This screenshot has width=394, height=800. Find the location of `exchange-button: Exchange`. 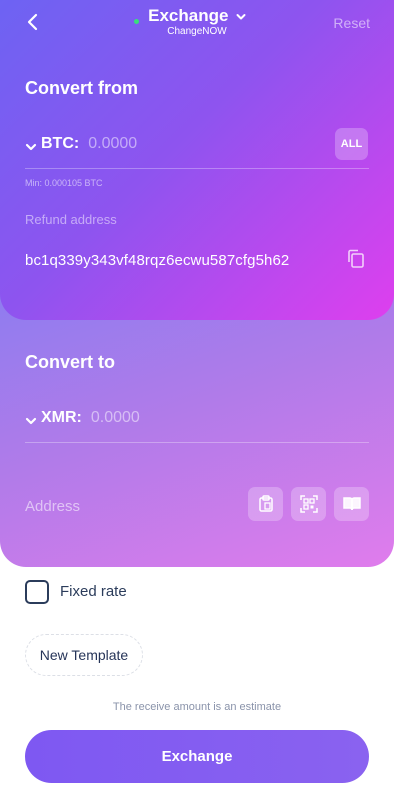

exchange-button: Exchange is located at coordinates (197, 756).